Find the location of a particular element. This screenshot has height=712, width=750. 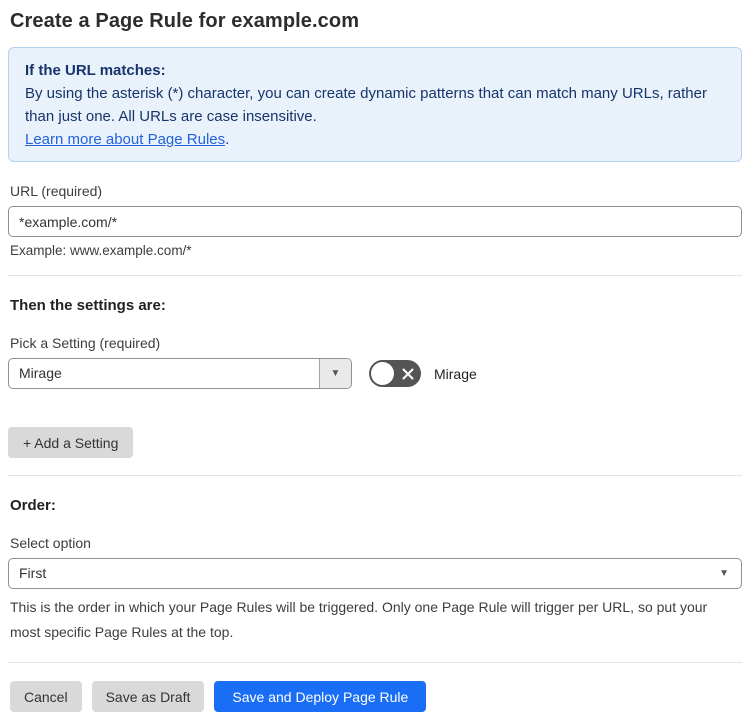

link-period: . is located at coordinates (227, 139).